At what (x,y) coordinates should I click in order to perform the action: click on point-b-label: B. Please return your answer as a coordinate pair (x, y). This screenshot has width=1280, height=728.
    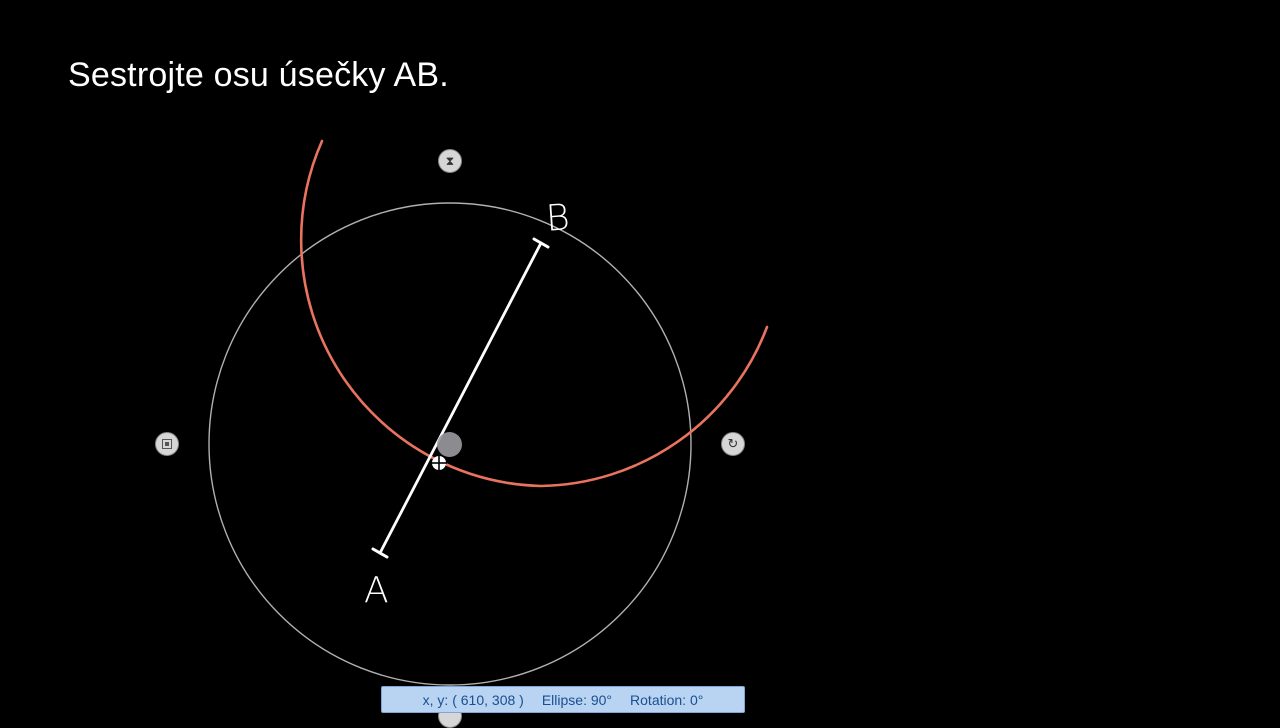
    Looking at the image, I should click on (557, 218).